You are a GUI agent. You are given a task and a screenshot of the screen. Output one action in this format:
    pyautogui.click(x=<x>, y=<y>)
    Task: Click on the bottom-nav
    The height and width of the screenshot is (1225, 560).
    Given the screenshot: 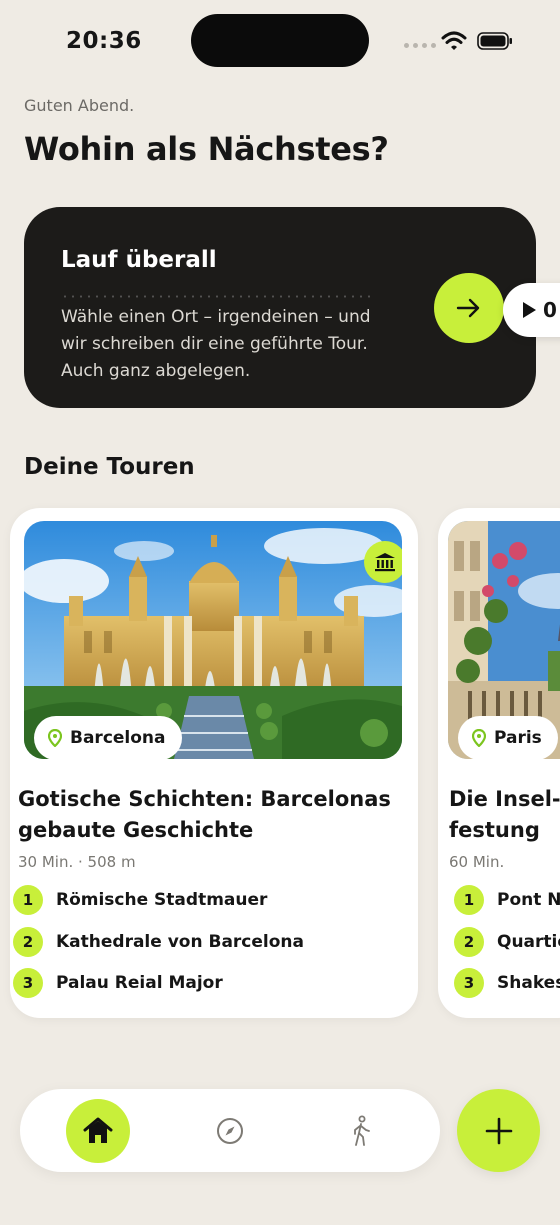 What is the action you would take?
    pyautogui.click(x=230, y=1130)
    